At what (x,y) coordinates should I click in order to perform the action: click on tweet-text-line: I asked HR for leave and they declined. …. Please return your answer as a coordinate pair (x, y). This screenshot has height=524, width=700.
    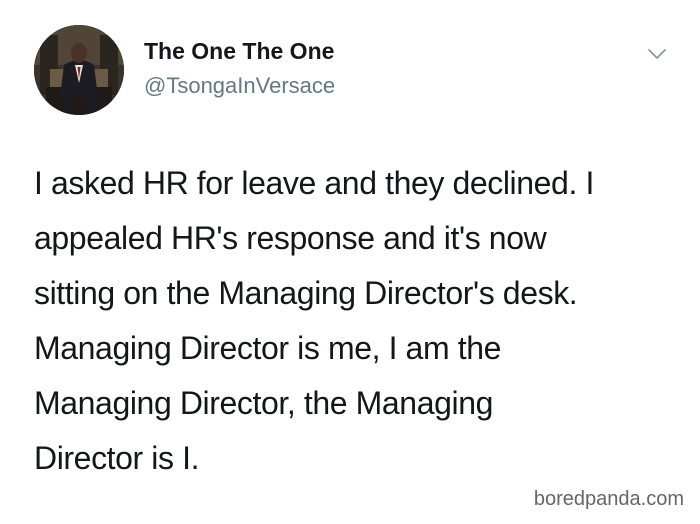
    Looking at the image, I should click on (314, 183).